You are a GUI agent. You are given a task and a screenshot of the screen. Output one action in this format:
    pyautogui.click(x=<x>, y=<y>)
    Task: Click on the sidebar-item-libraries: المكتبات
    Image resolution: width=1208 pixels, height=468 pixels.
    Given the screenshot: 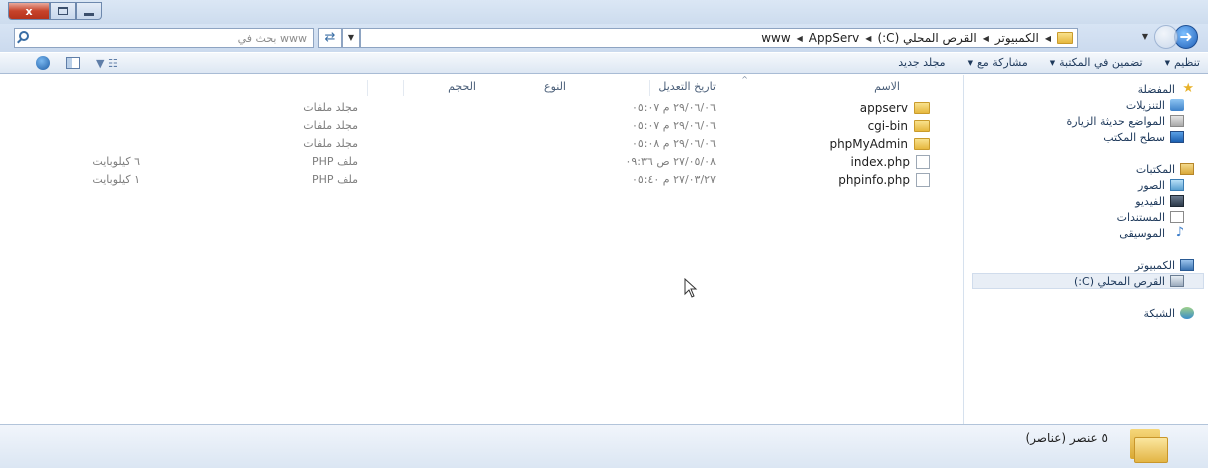 What is the action you would take?
    pyautogui.click(x=1079, y=169)
    